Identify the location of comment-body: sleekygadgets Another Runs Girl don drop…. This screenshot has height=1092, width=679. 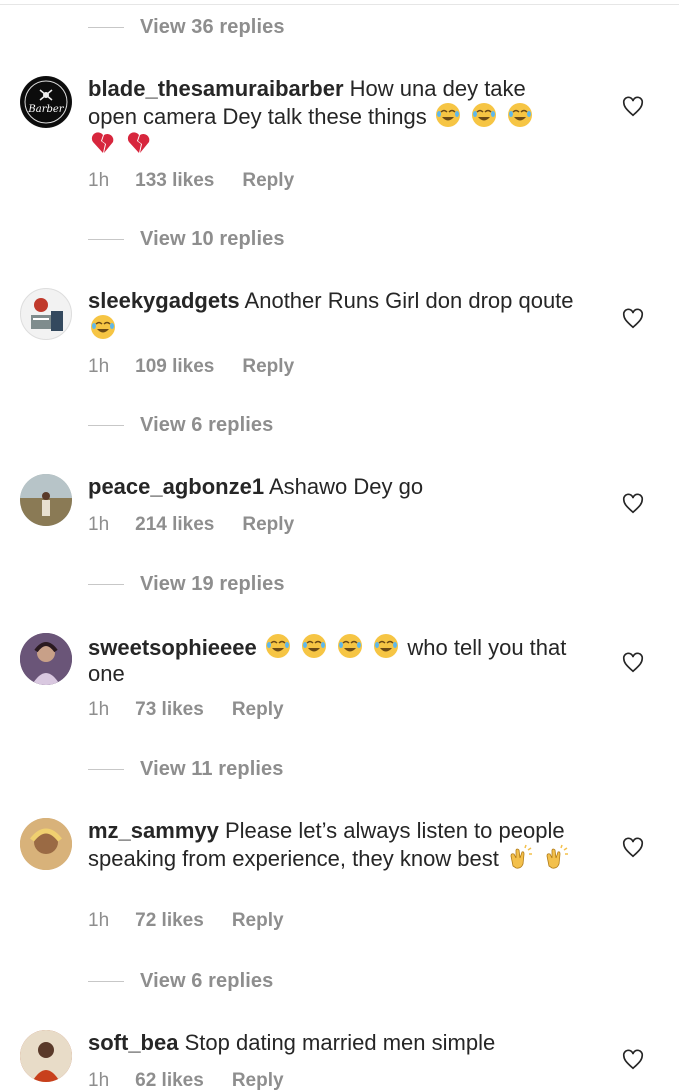
(333, 315).